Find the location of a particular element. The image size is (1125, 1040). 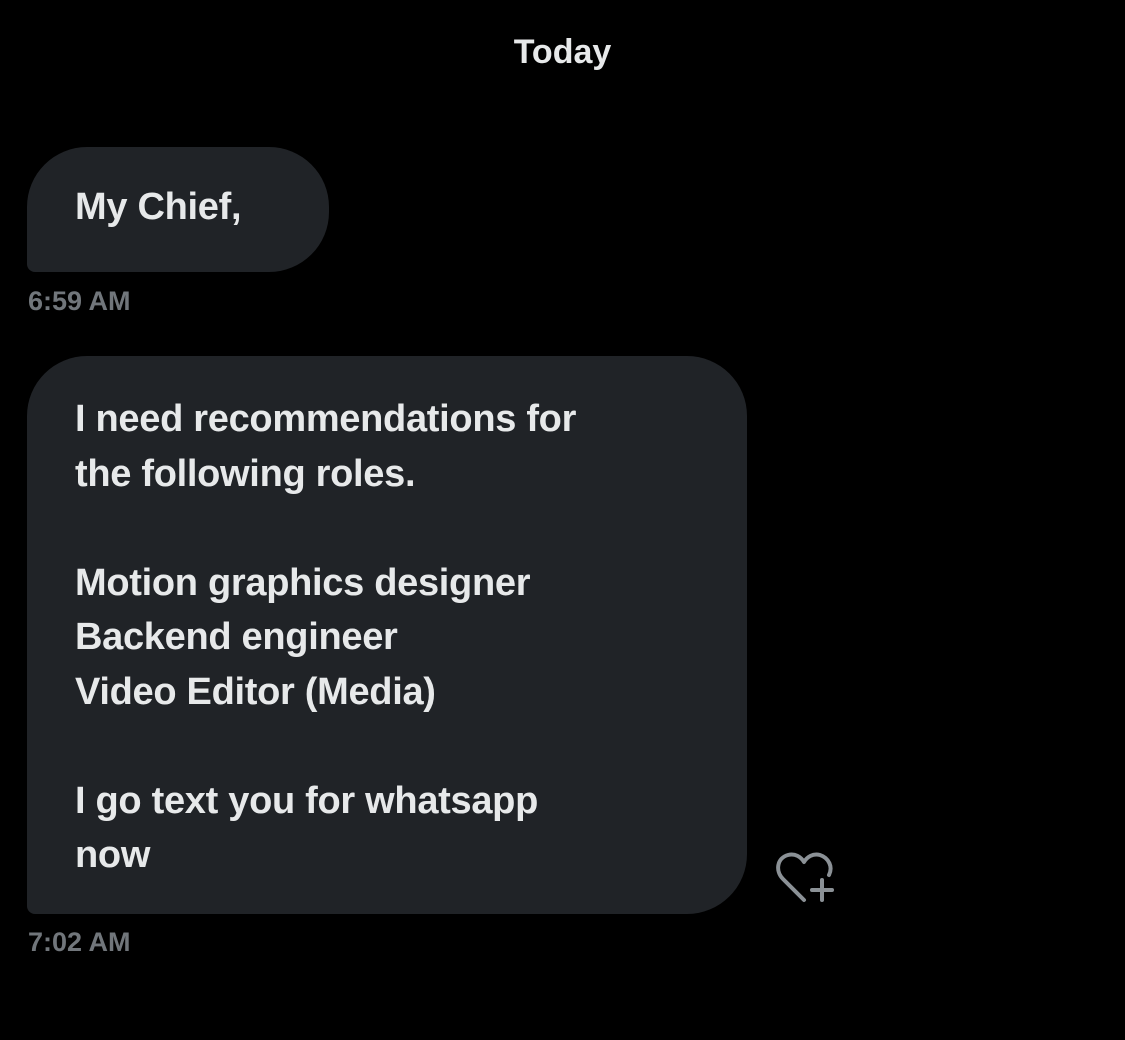

message-timestamp: 6:59 AM is located at coordinates (79, 301).